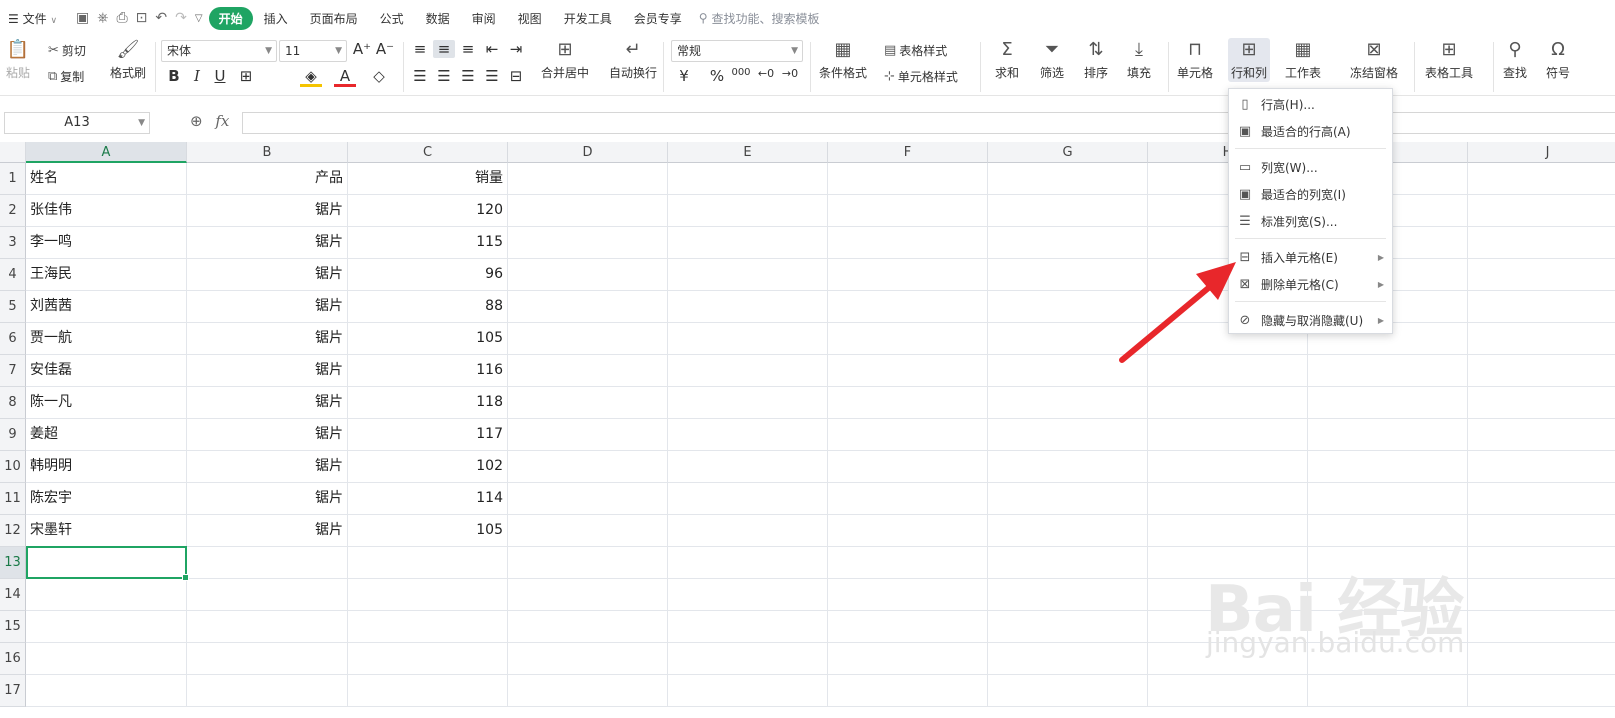  What do you see at coordinates (428, 275) in the screenshot?
I see `table-cell: 96` at bounding box center [428, 275].